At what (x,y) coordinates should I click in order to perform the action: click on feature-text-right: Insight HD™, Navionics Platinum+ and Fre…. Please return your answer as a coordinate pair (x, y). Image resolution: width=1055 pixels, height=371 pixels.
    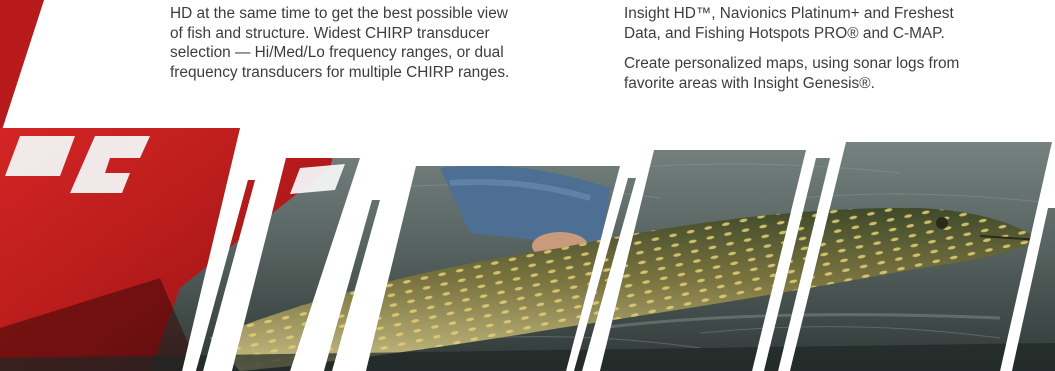
    Looking at the image, I should click on (829, 48).